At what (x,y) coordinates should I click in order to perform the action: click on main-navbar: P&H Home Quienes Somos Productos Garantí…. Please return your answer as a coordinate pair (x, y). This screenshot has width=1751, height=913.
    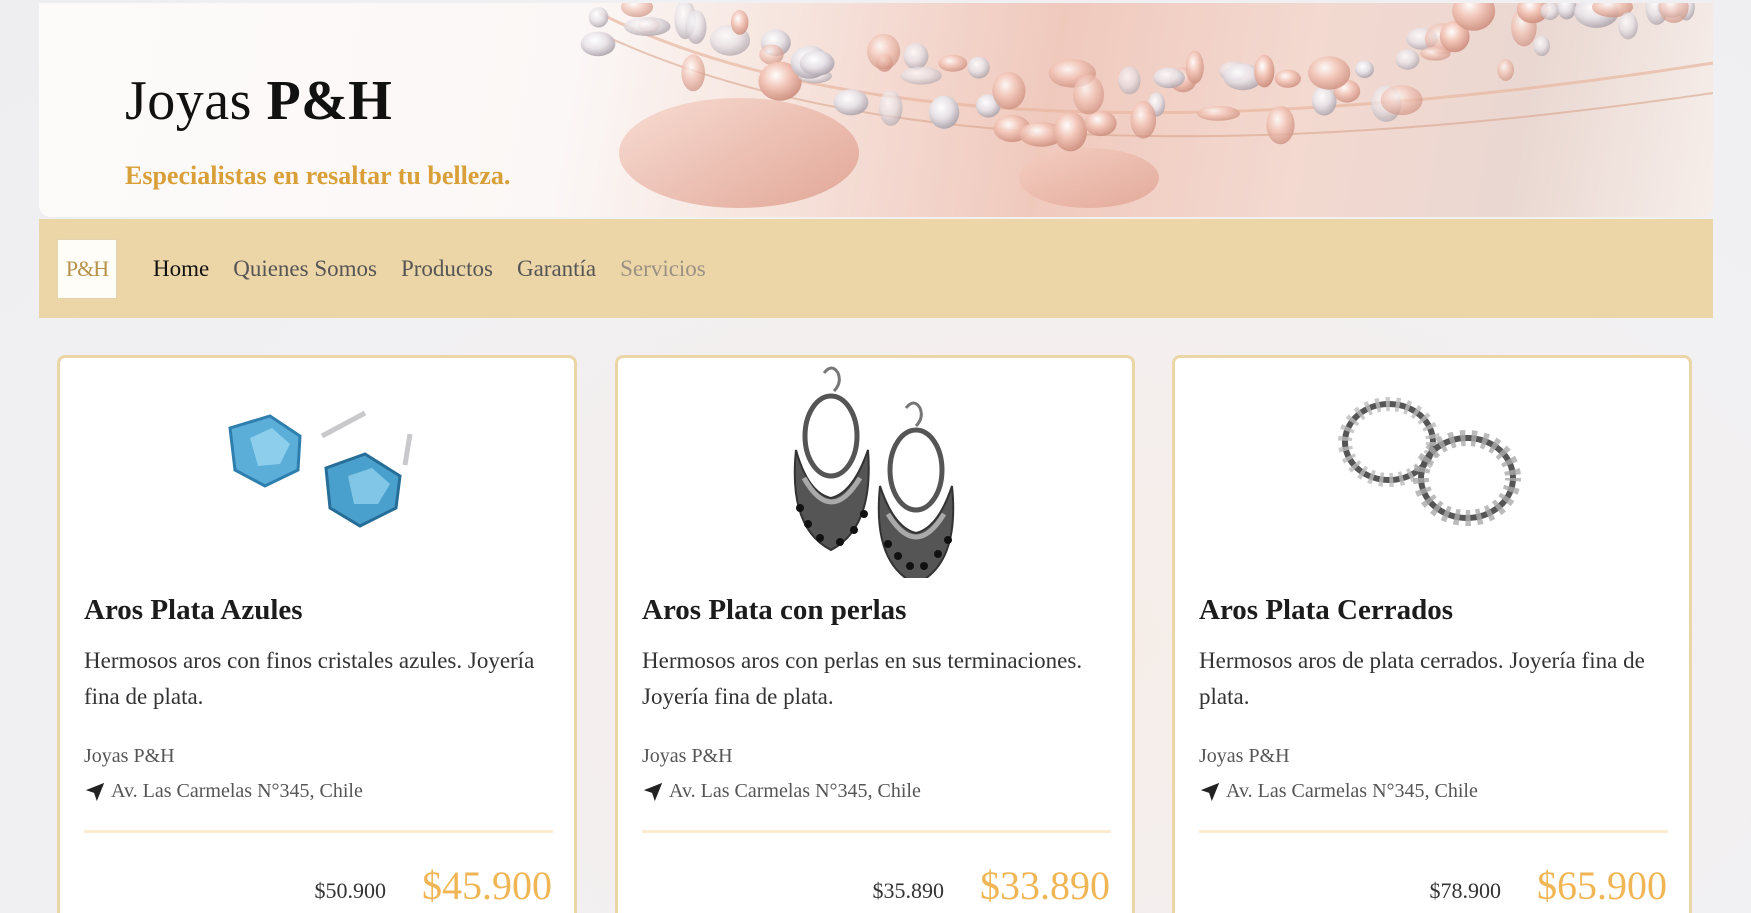
    Looking at the image, I should click on (876, 268).